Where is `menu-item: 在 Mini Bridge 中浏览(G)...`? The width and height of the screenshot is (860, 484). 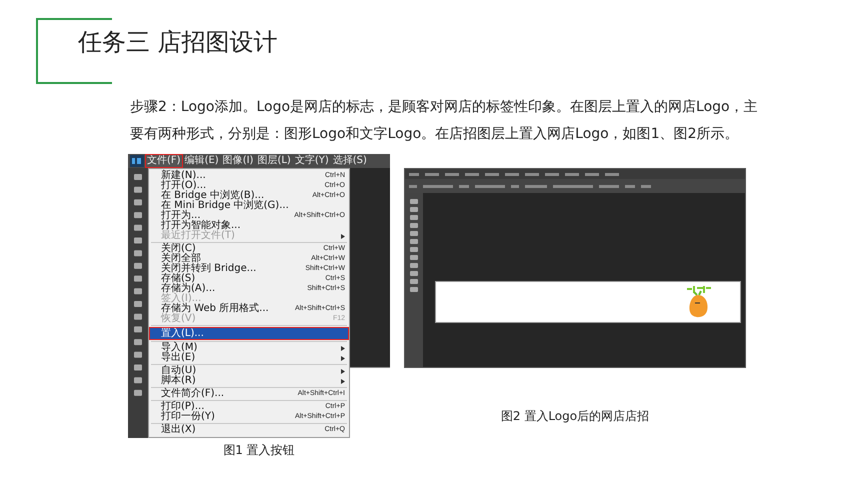
menu-item: 在 Mini Bridge 中浏览(G)... is located at coordinates (249, 206).